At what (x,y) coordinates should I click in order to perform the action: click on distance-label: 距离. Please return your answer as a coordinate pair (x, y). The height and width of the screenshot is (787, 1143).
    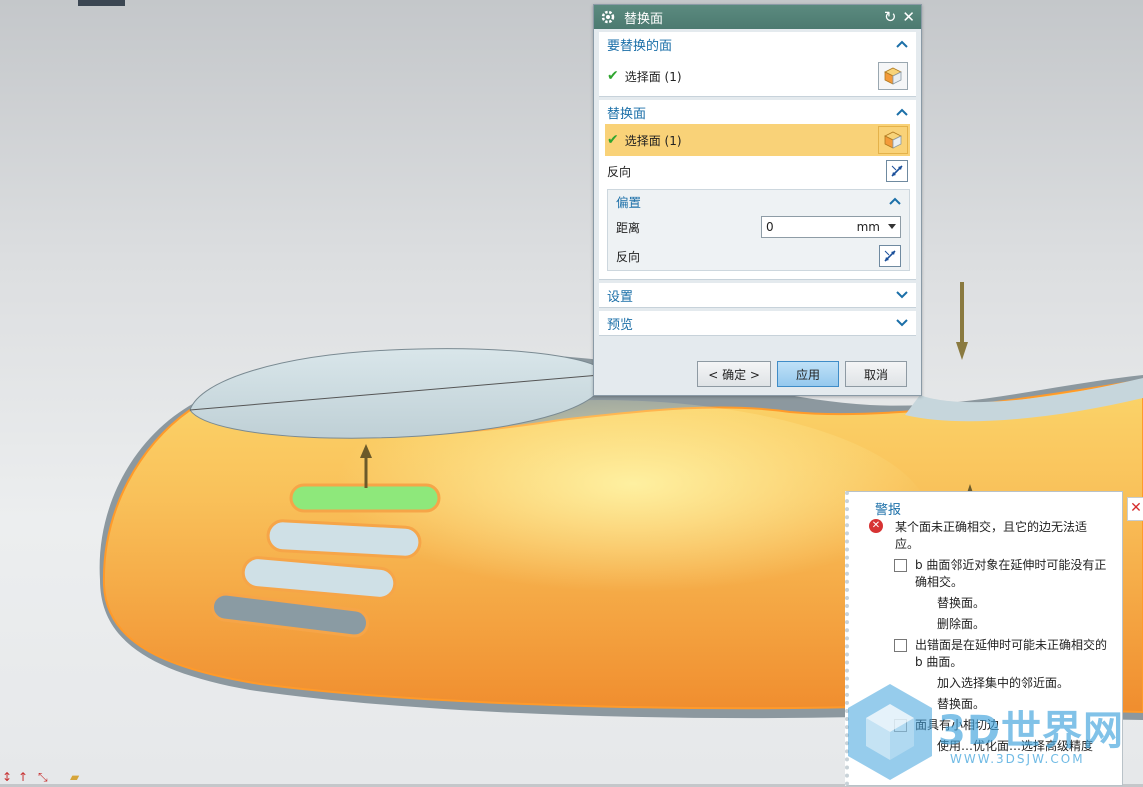
    Looking at the image, I should click on (628, 227).